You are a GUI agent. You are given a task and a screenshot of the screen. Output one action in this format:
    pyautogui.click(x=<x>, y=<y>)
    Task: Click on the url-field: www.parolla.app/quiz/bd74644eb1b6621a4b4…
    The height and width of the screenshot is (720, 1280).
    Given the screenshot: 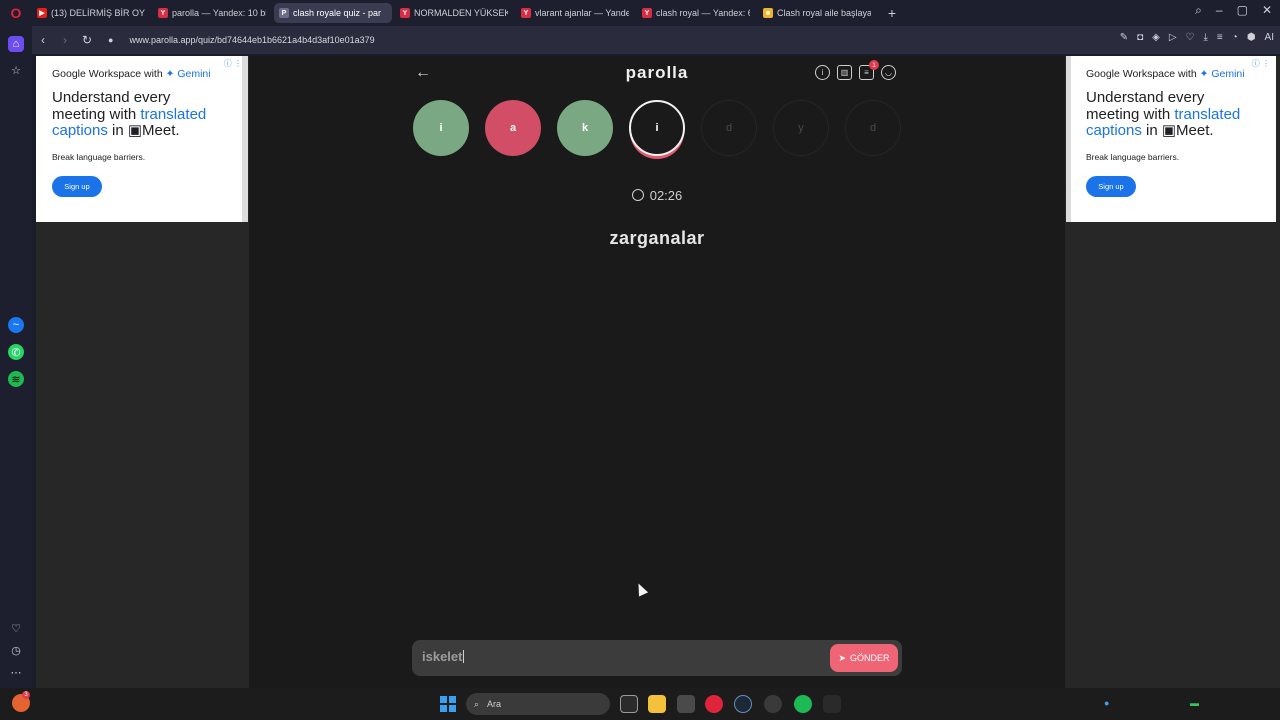 What is the action you would take?
    pyautogui.click(x=251, y=40)
    